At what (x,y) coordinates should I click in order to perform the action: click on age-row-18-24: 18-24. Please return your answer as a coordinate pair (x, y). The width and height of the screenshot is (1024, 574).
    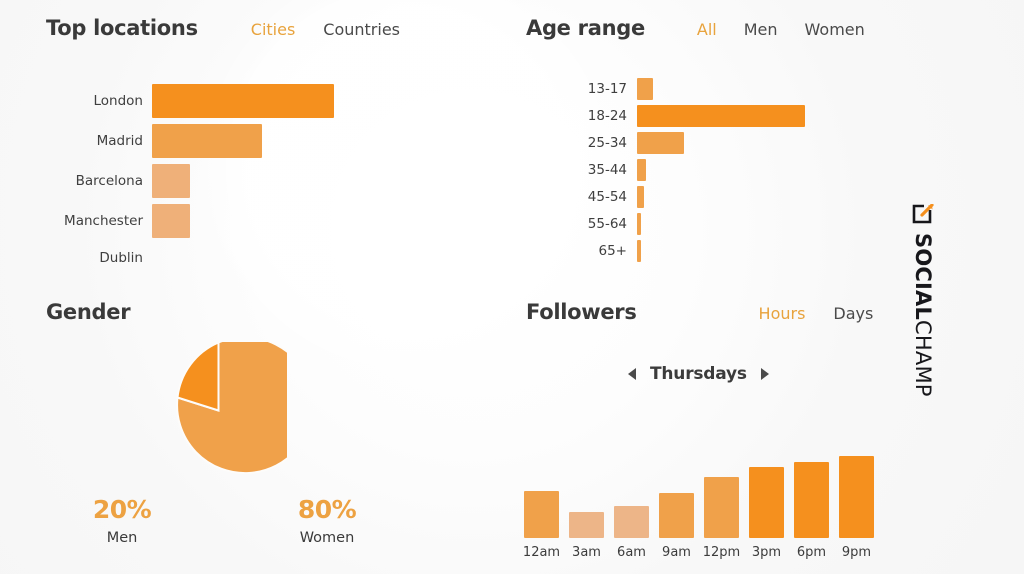
    Looking at the image, I should click on (730, 116).